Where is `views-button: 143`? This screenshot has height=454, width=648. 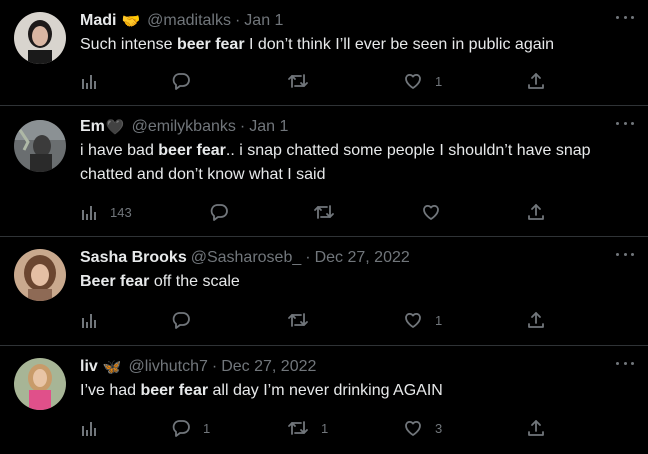 views-button: 143 is located at coordinates (106, 212).